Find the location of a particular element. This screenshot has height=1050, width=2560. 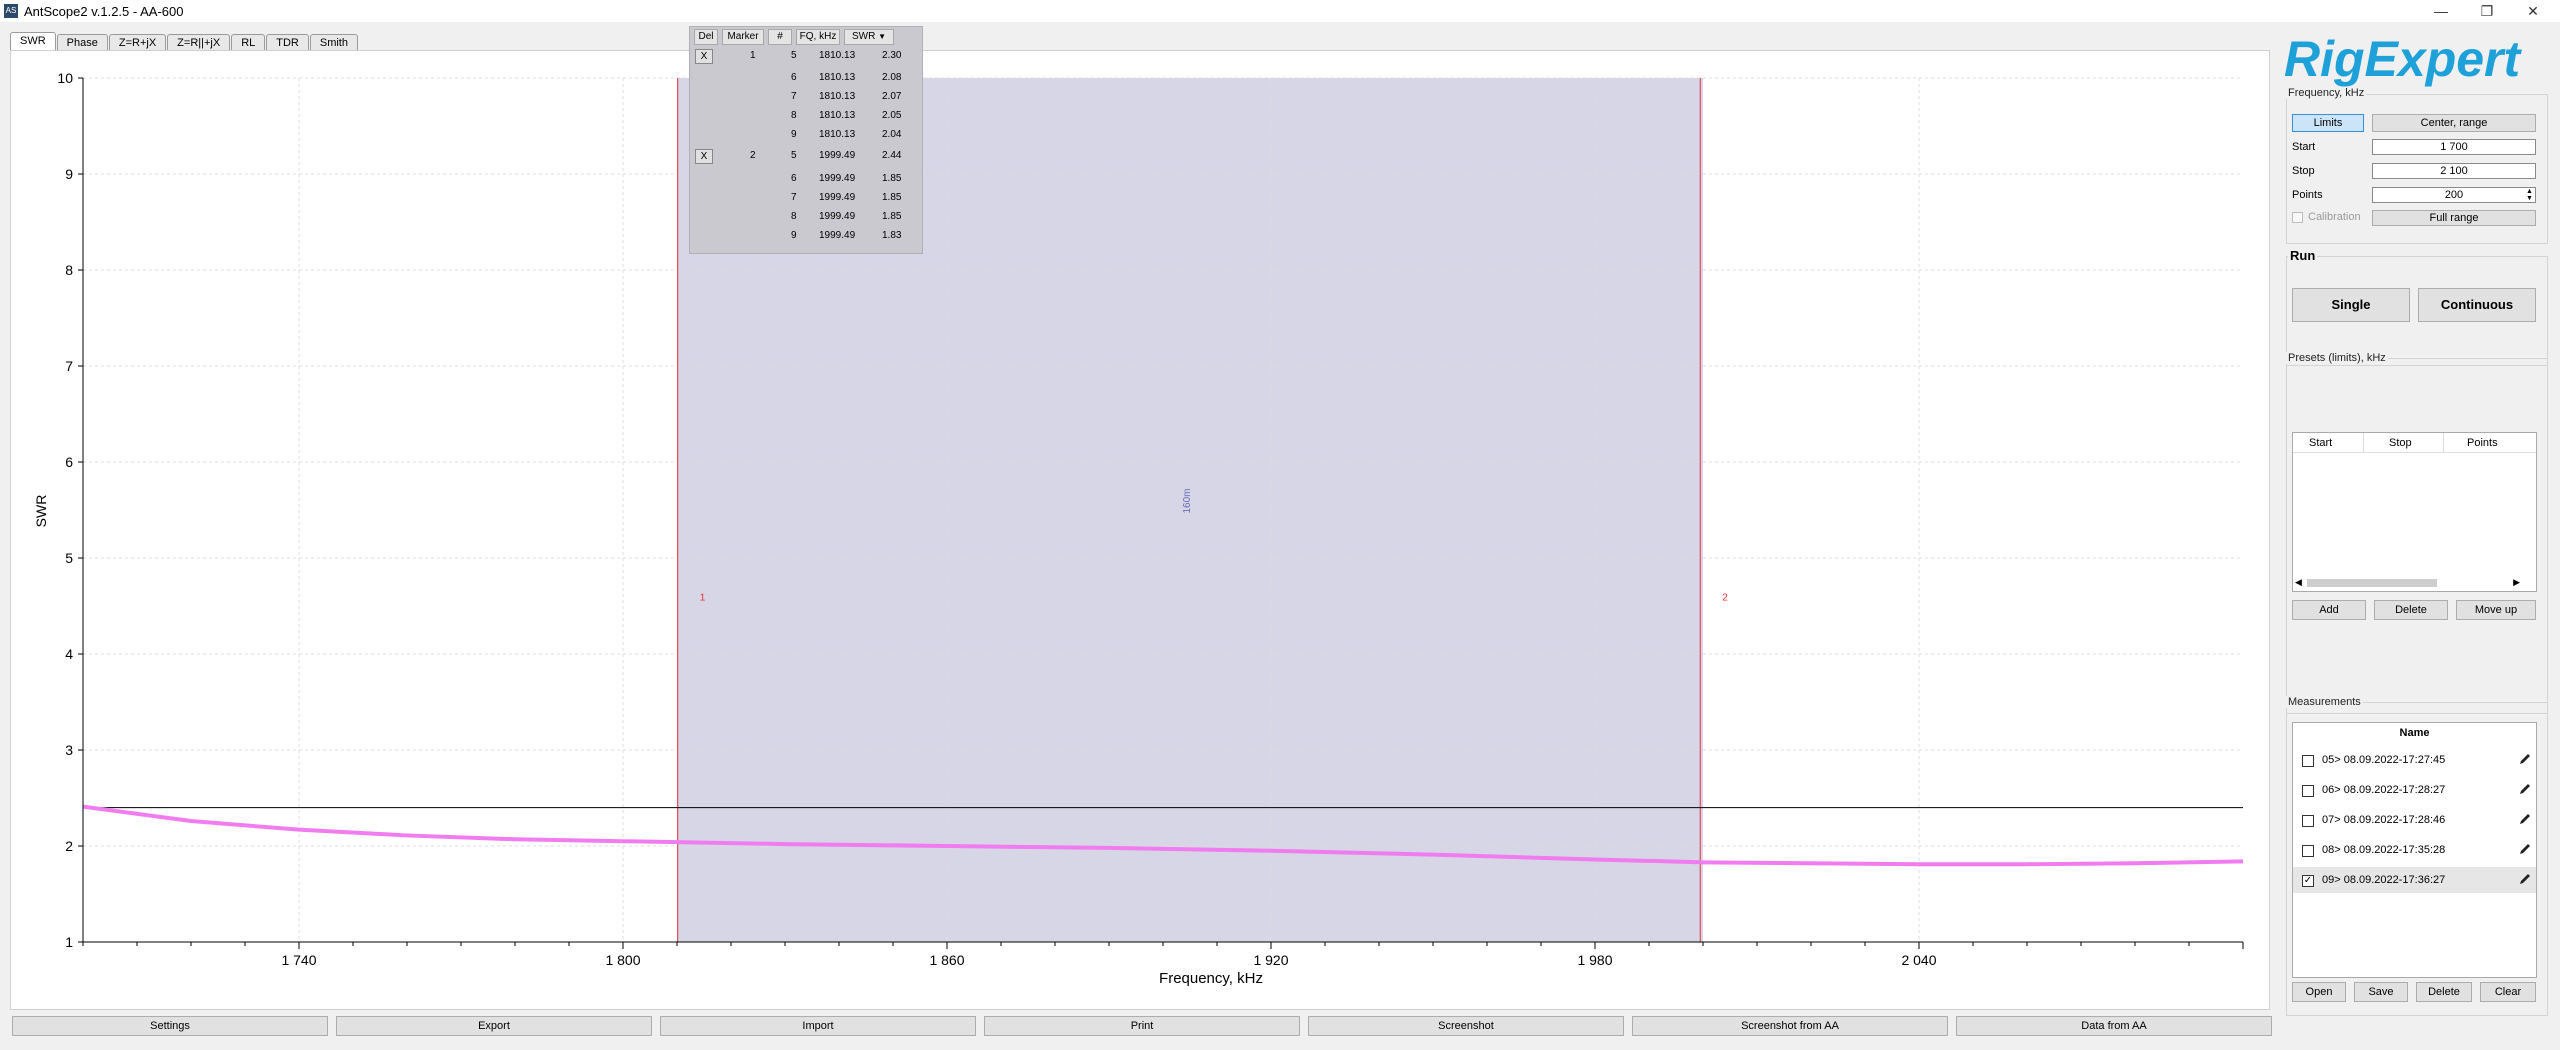

stop-label: Stop is located at coordinates (2303, 171).